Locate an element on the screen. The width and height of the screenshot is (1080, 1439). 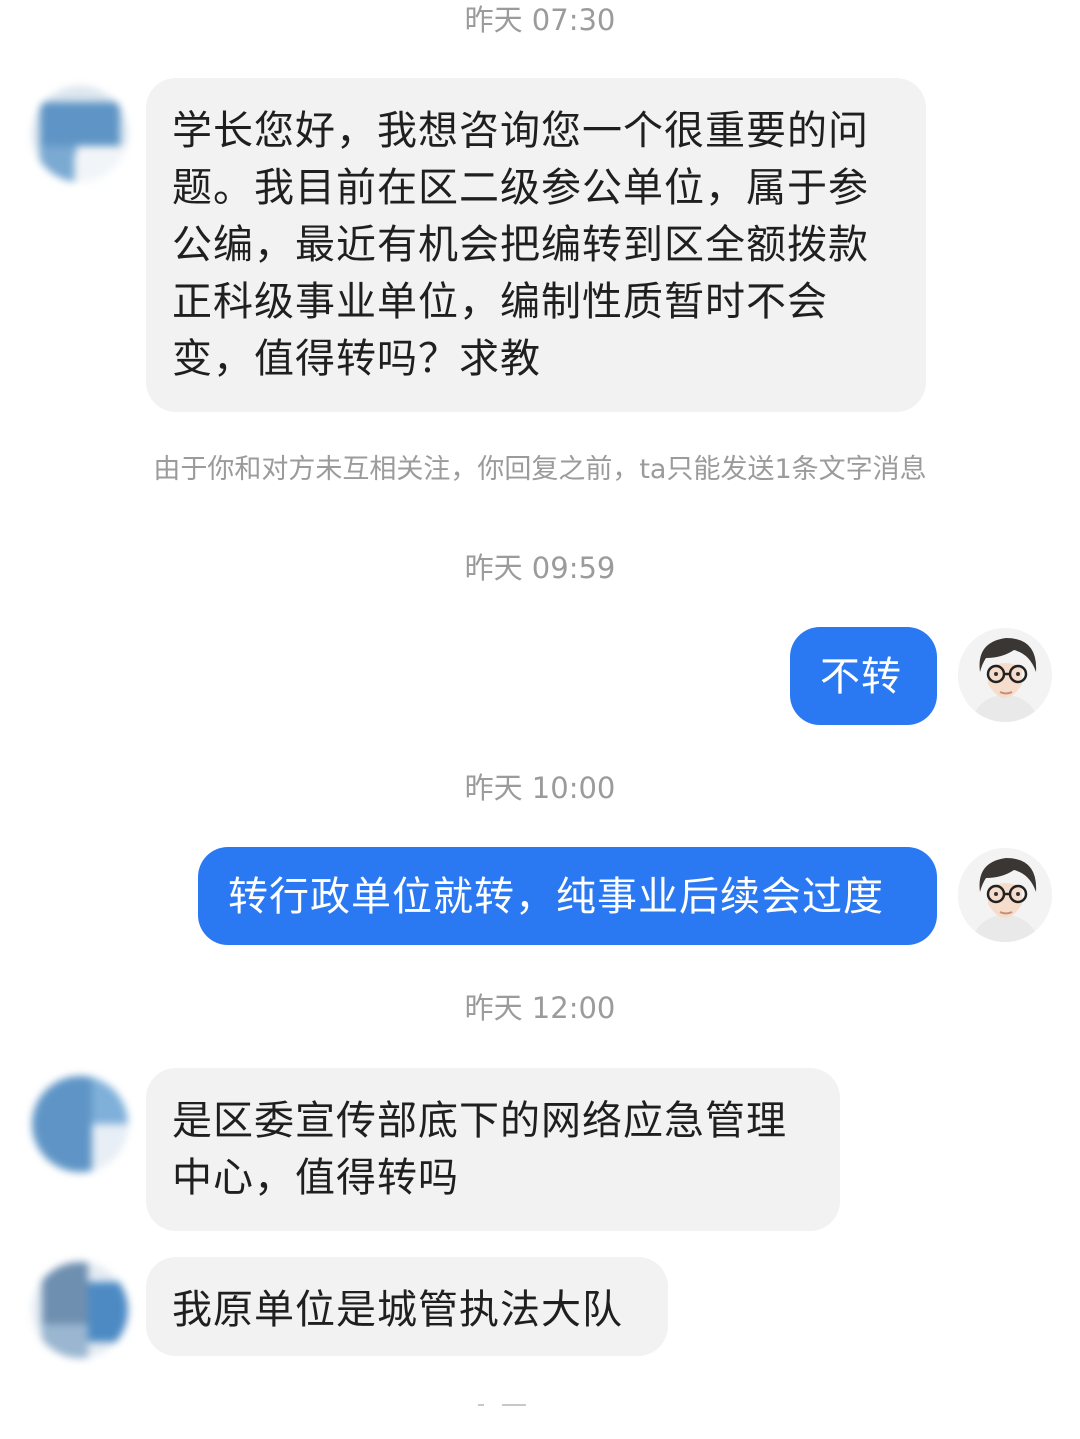
incoming-message-bubble: 我原单位是城管执法大队 is located at coordinates (407, 1306).